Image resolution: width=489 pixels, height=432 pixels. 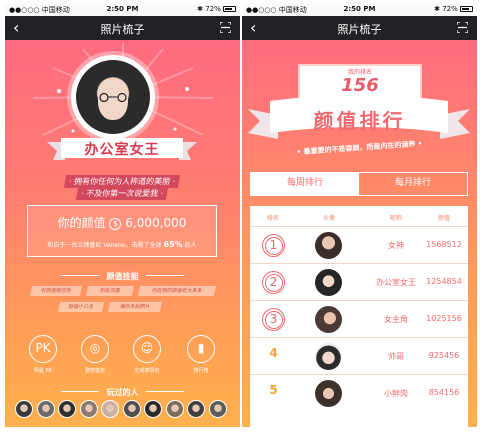 What do you see at coordinates (156, 223) in the screenshot?
I see `score-value: 6,000,000` at bounding box center [156, 223].